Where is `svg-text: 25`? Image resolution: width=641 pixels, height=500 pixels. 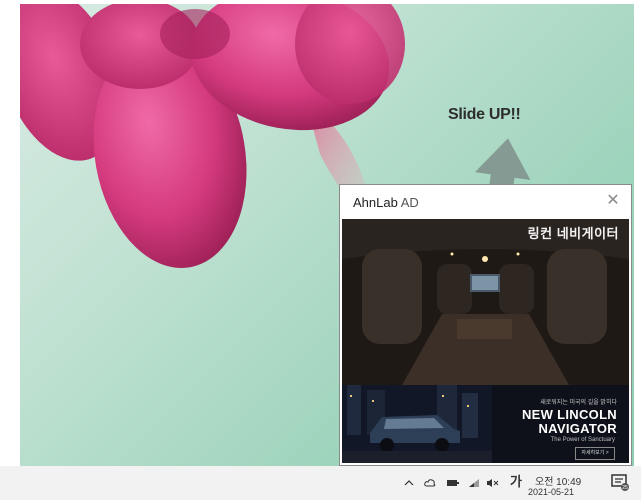
svg-text: 25 is located at coordinates (625, 488).